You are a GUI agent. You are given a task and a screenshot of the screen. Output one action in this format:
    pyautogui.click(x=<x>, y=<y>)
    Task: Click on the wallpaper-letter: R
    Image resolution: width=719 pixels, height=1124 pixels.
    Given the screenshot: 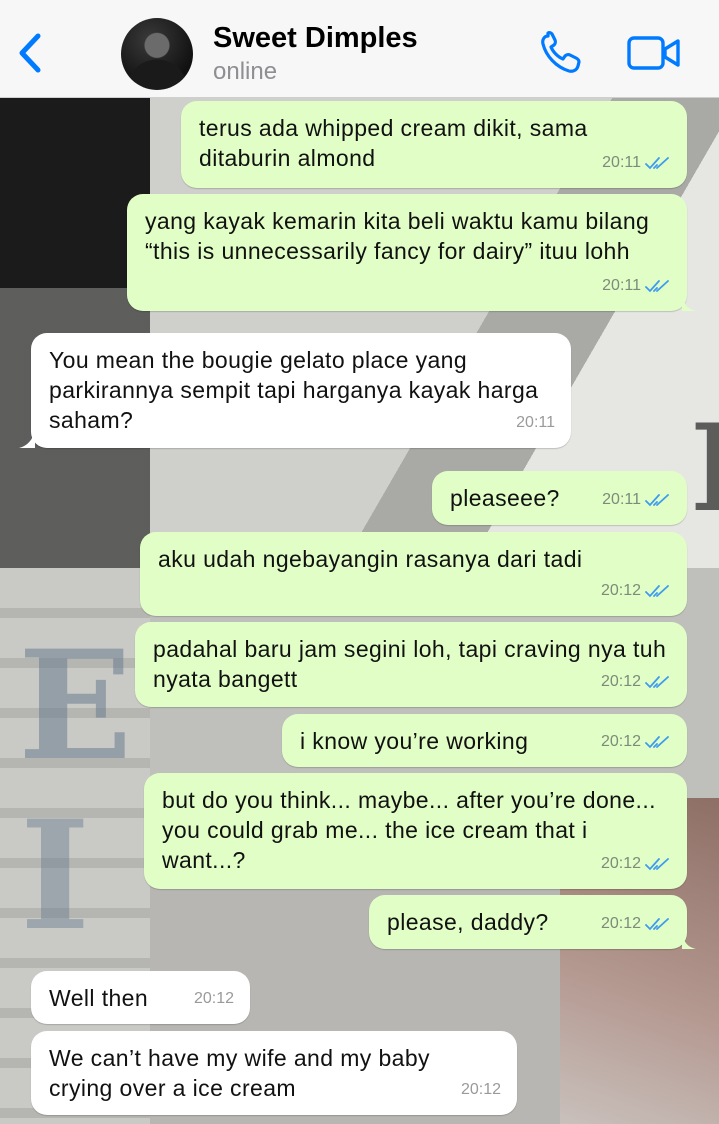 What is the action you would take?
    pyautogui.click(x=704, y=468)
    